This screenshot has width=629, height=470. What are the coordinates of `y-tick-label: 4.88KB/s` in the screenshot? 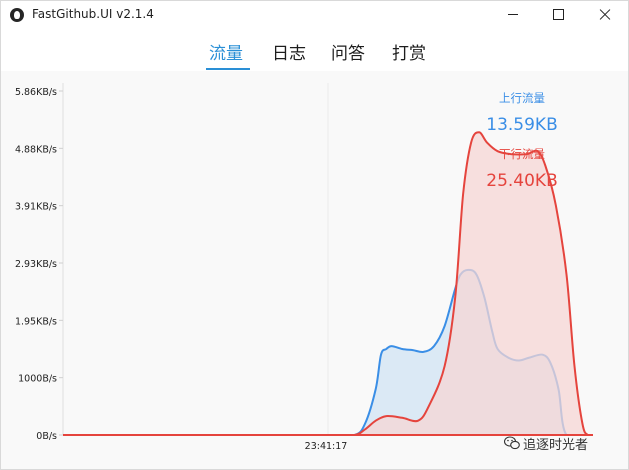 It's located at (36, 149).